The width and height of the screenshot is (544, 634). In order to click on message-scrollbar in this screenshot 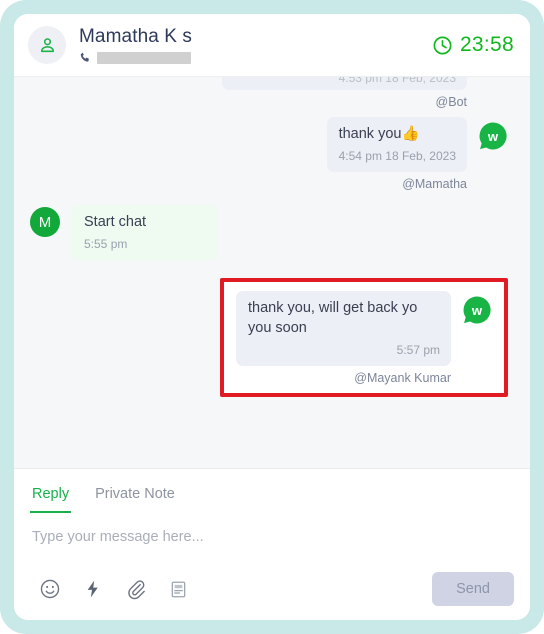, I will do `click(520, 272)`.